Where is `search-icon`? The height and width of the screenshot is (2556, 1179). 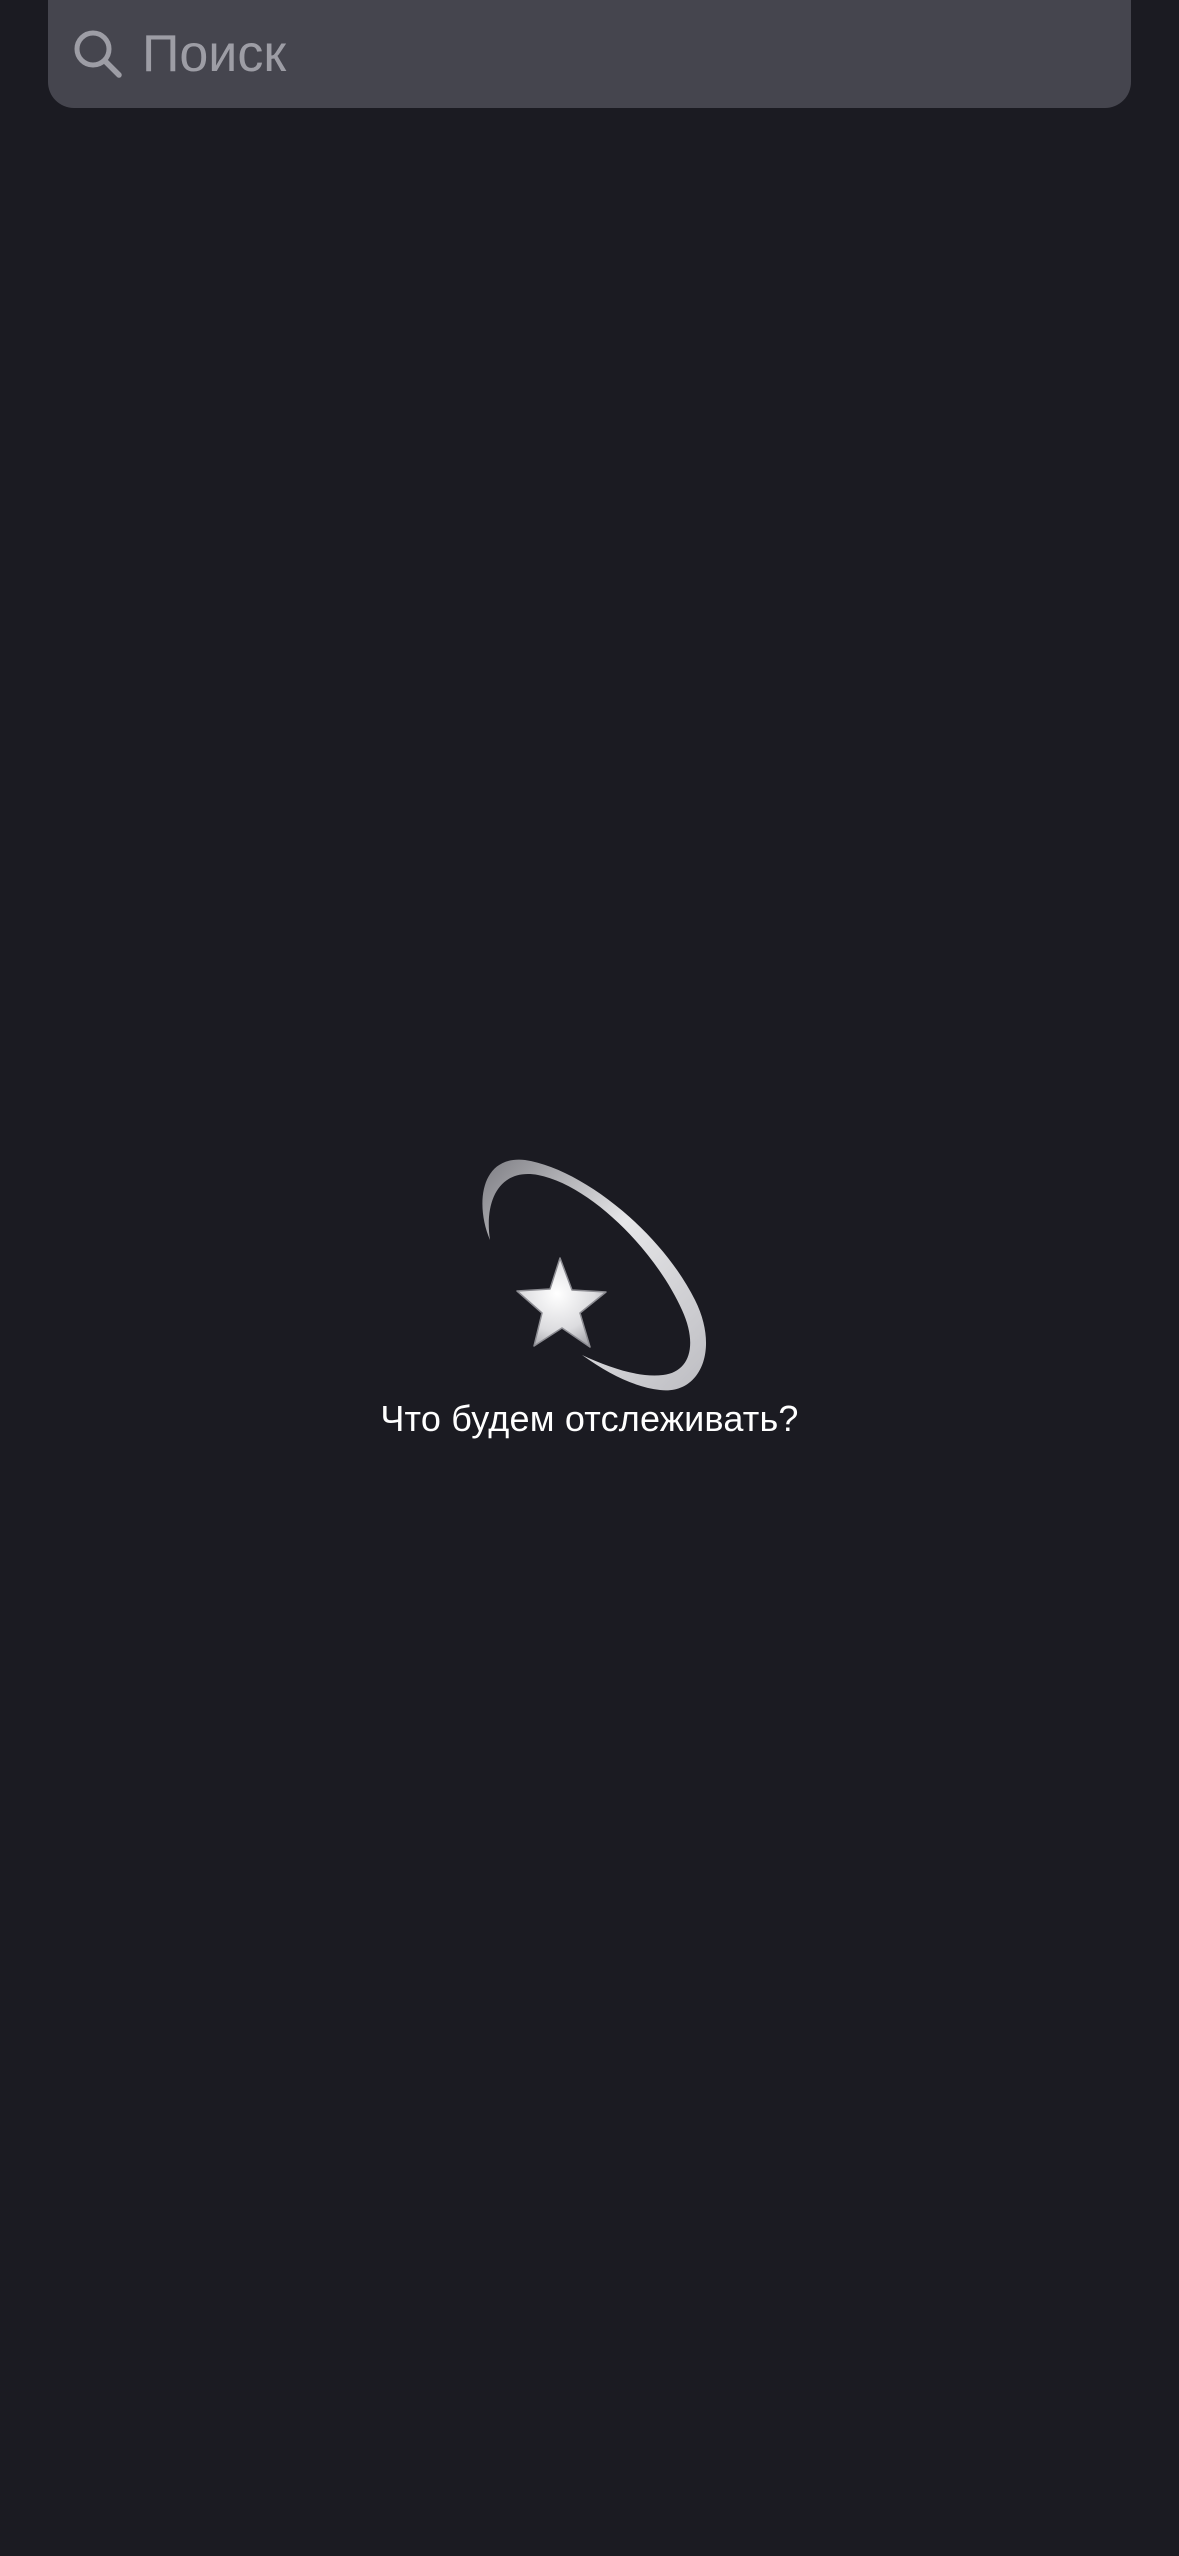
search-icon is located at coordinates (98, 54).